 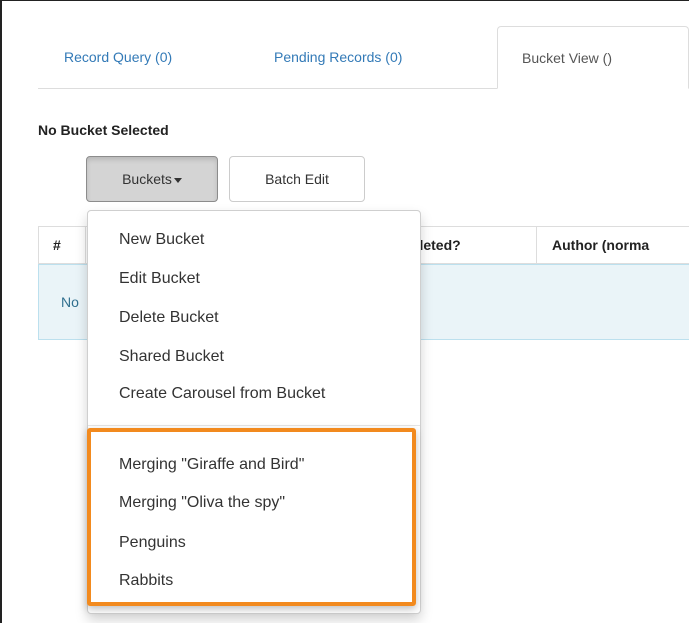 What do you see at coordinates (297, 179) in the screenshot?
I see `batch-edit-button: Batch Edit` at bounding box center [297, 179].